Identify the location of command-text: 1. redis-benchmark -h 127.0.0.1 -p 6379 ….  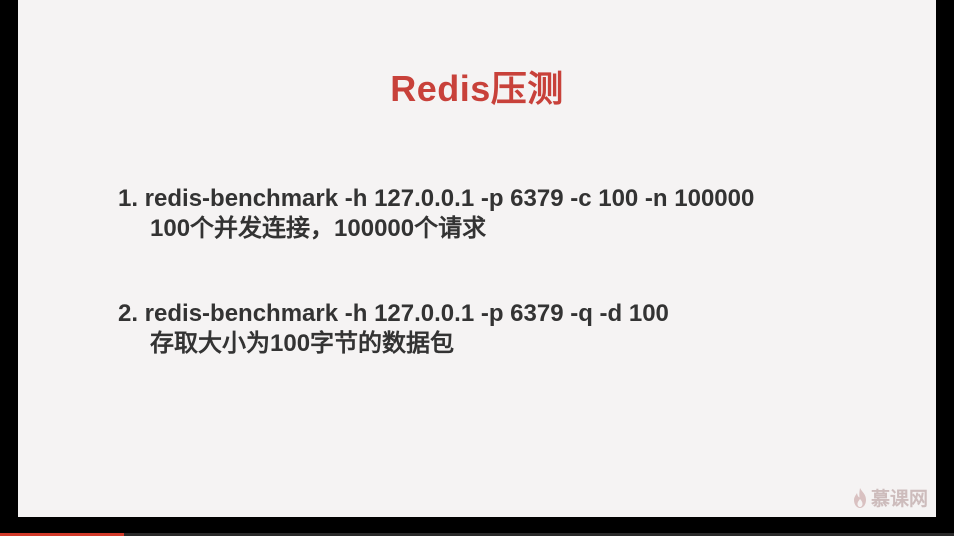
(436, 198).